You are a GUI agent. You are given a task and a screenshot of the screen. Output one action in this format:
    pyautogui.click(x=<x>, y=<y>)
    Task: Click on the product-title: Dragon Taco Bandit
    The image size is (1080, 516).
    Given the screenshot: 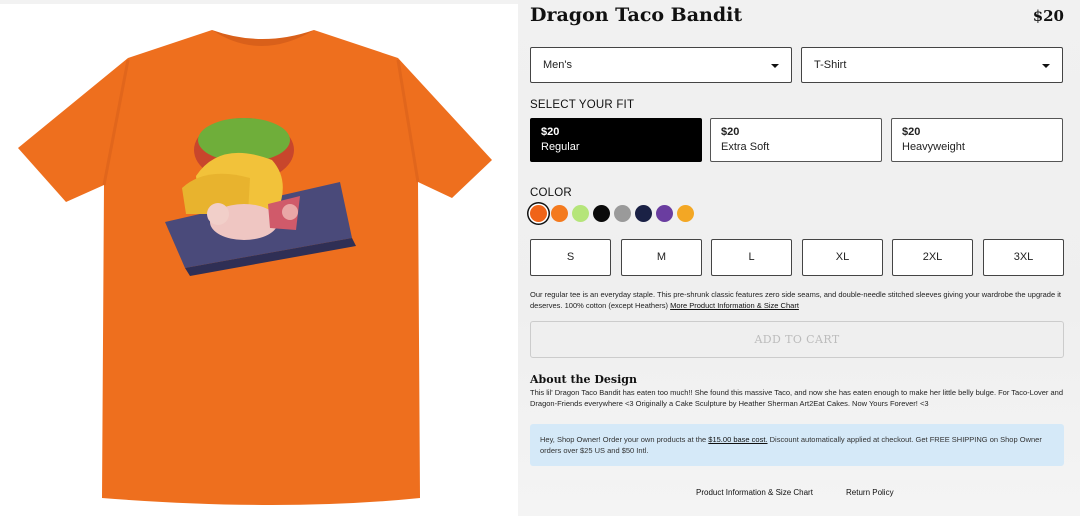 What is the action you would take?
    pyautogui.click(x=636, y=15)
    